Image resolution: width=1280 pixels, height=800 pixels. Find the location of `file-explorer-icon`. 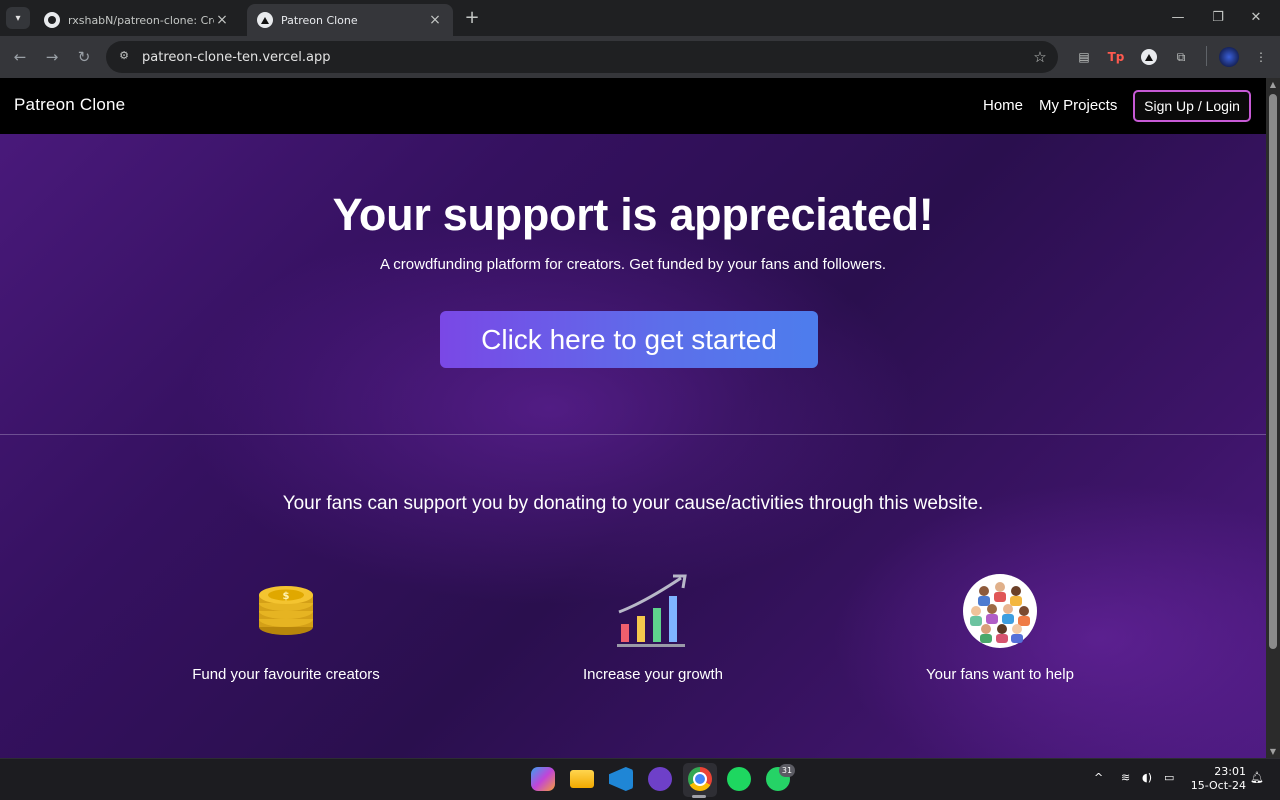

file-explorer-icon is located at coordinates (582, 779).